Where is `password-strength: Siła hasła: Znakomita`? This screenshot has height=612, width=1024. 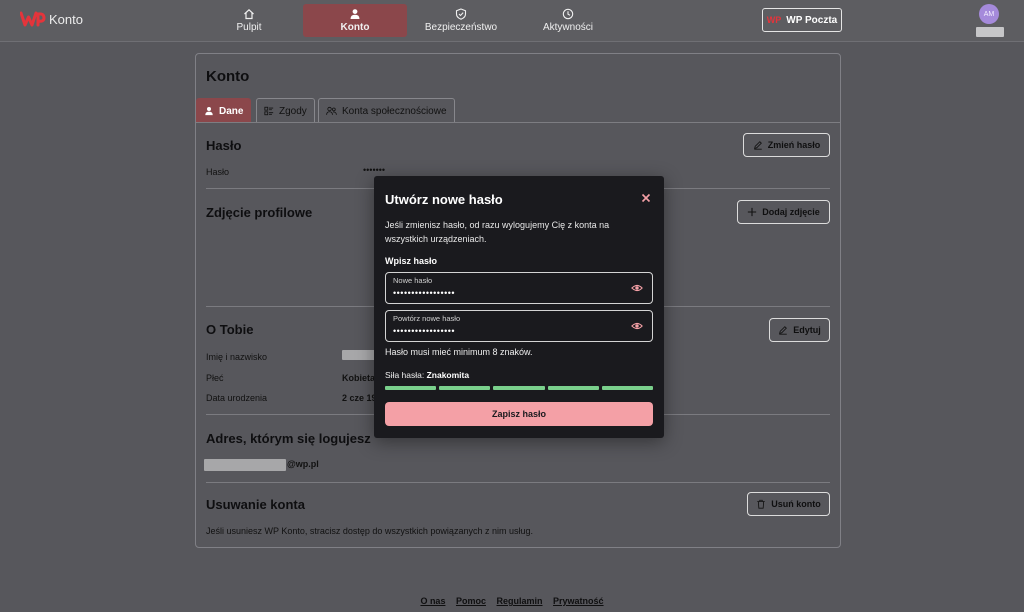
password-strength: Siła hasła: Znakomita is located at coordinates (427, 375).